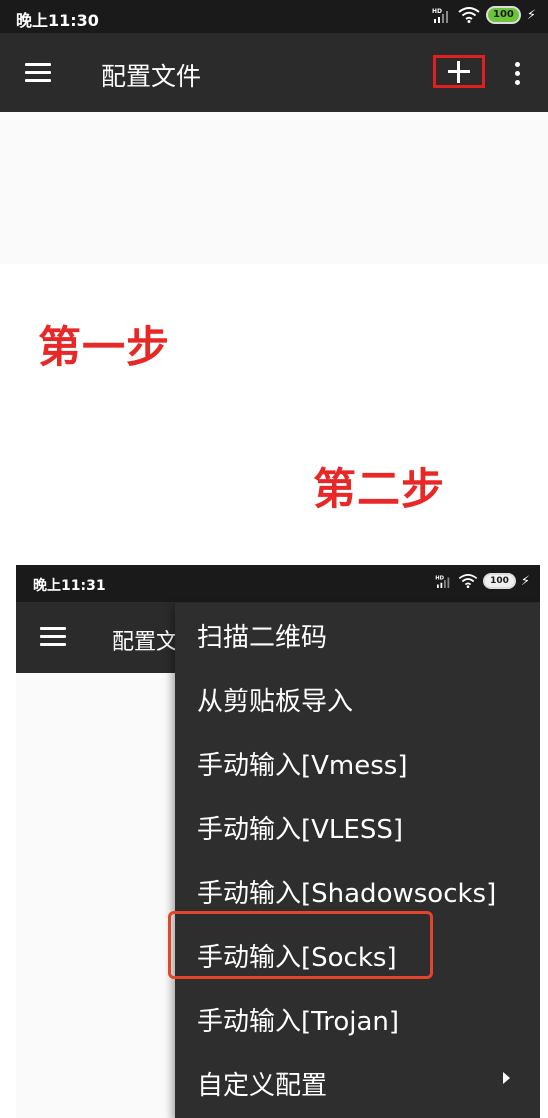  I want to click on menu-item-manual-trojan: 手动输入[Trojan], so click(357, 1019).